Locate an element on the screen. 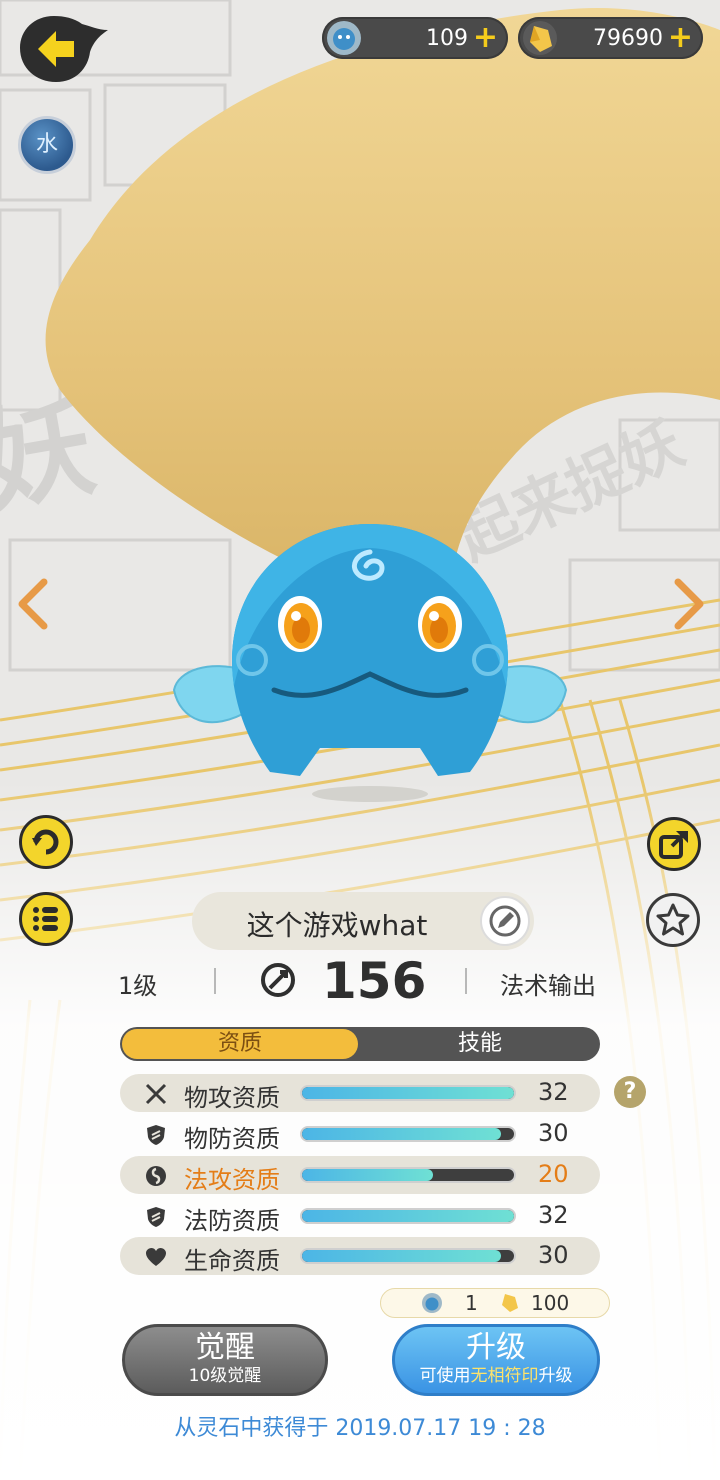 Image resolution: width=720 pixels, height=1480 pixels. pet-name: 这个游戏what is located at coordinates (337, 925).